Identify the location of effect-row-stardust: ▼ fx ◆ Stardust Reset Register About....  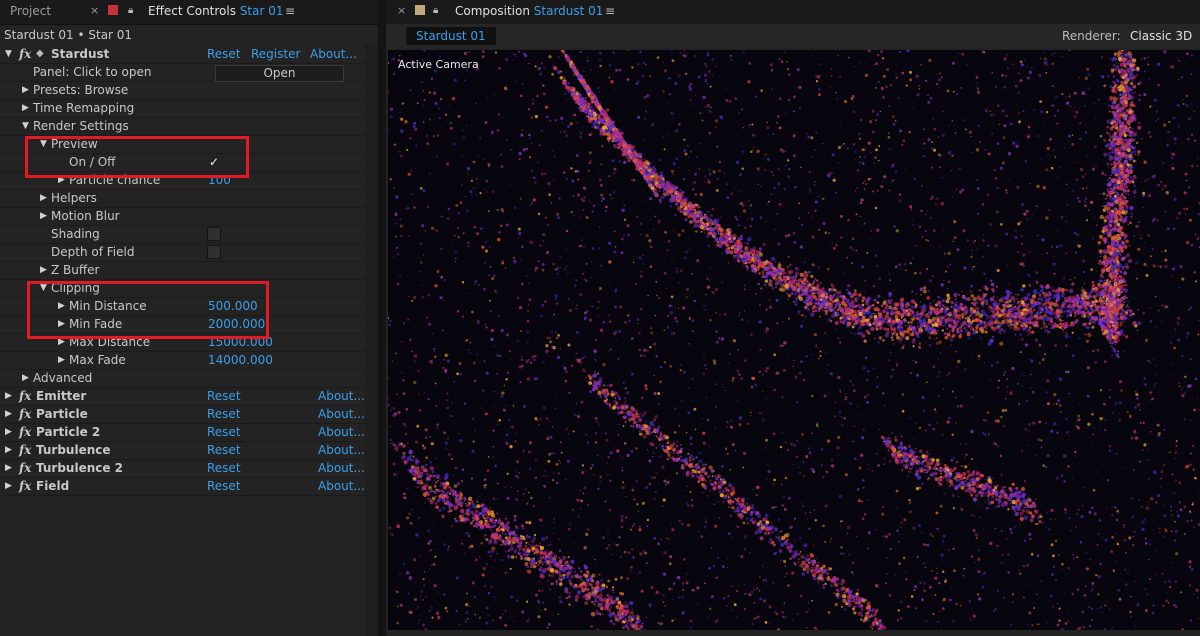
(182, 54).